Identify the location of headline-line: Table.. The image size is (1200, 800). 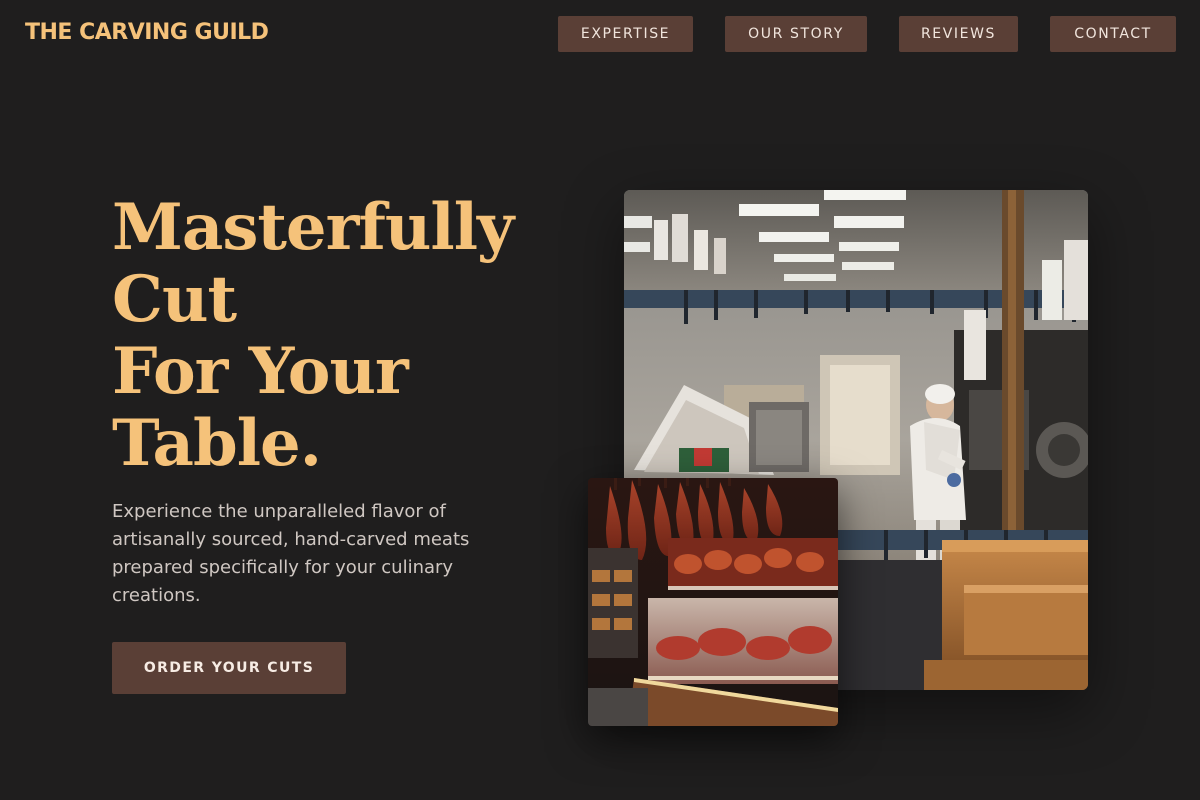
(217, 443).